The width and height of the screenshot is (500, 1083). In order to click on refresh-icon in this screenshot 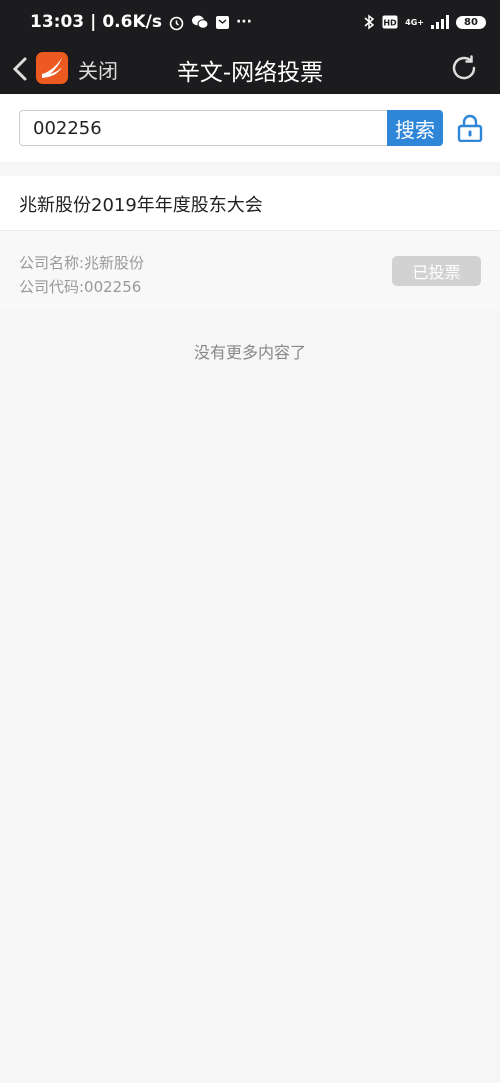, I will do `click(464, 68)`.